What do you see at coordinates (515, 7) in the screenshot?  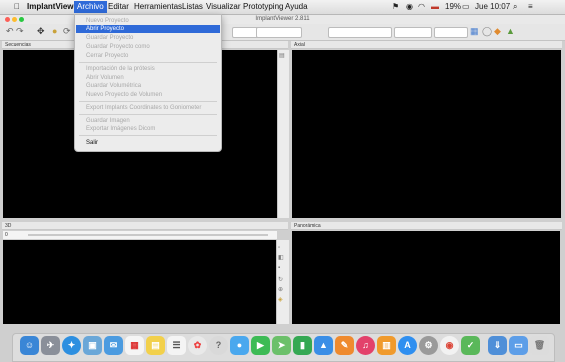 I see `spotlight-icon: ⌕` at bounding box center [515, 7].